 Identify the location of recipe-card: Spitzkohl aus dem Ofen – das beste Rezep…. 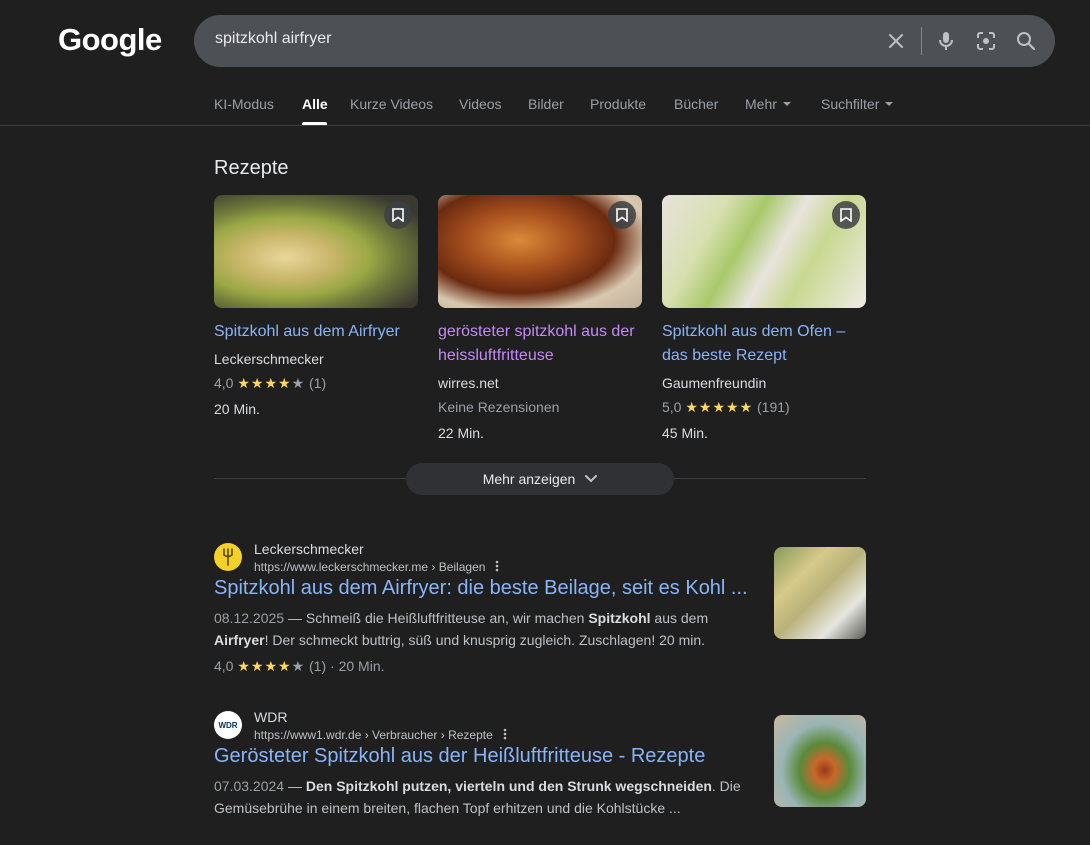
(764, 320).